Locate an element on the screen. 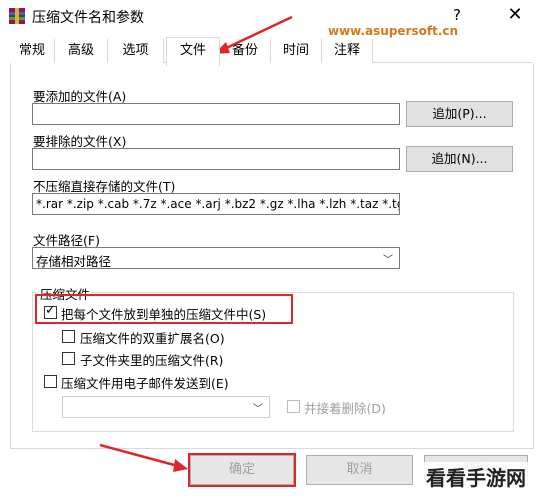 This screenshot has width=543, height=500. add-files-input is located at coordinates (216, 114).